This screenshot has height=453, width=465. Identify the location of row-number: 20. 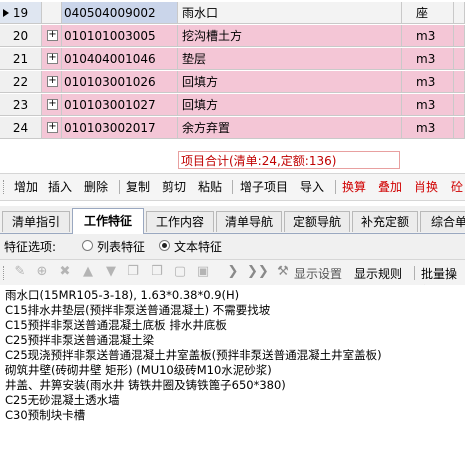
(21, 36).